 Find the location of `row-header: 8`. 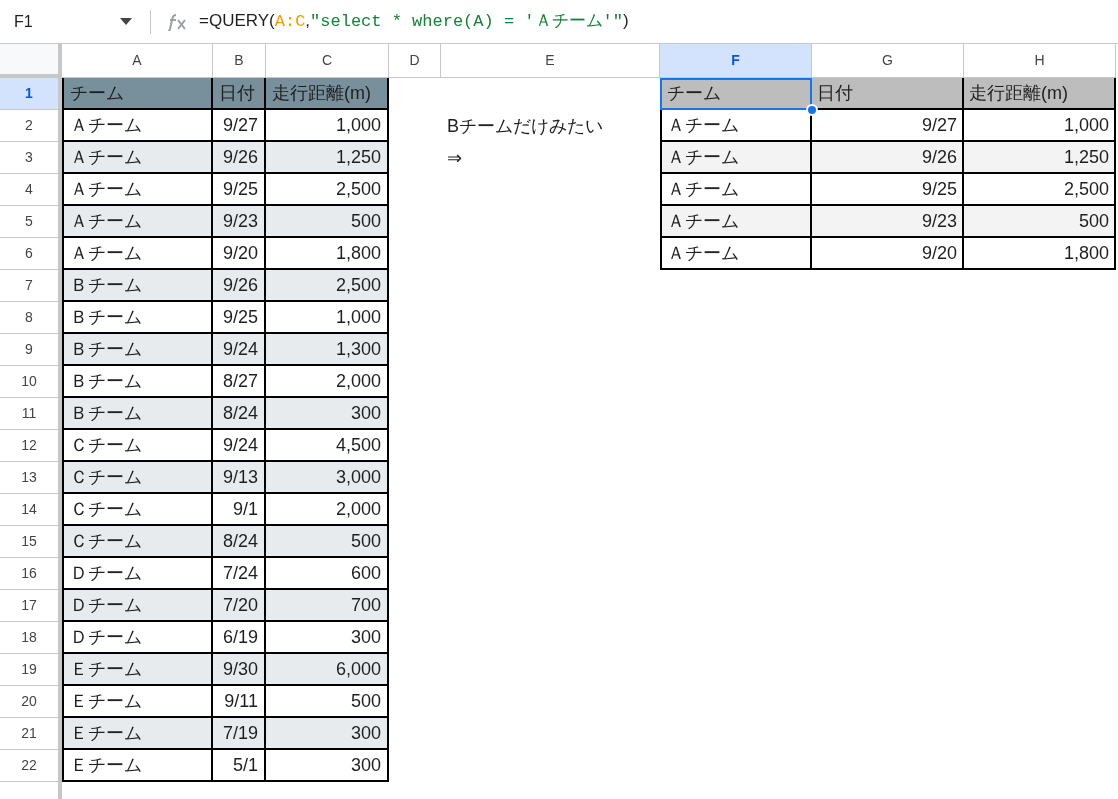

row-header: 8 is located at coordinates (31, 318).